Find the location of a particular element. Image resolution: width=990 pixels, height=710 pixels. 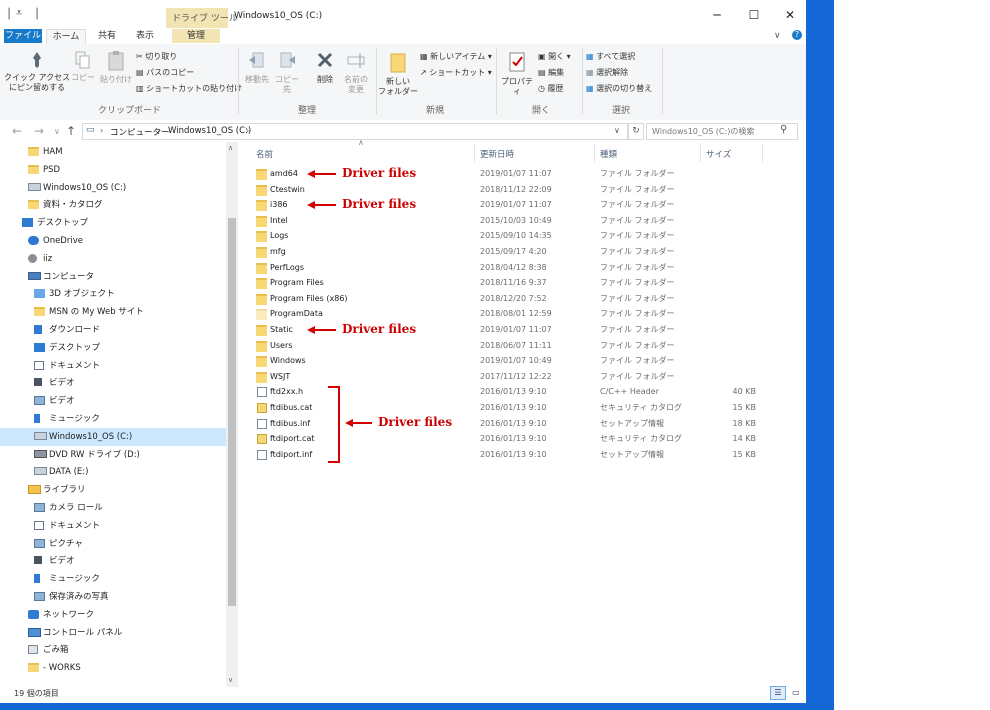

file-row: Intel 2015/10/03 10:49 ファイル フォルダー is located at coordinates (506, 221).